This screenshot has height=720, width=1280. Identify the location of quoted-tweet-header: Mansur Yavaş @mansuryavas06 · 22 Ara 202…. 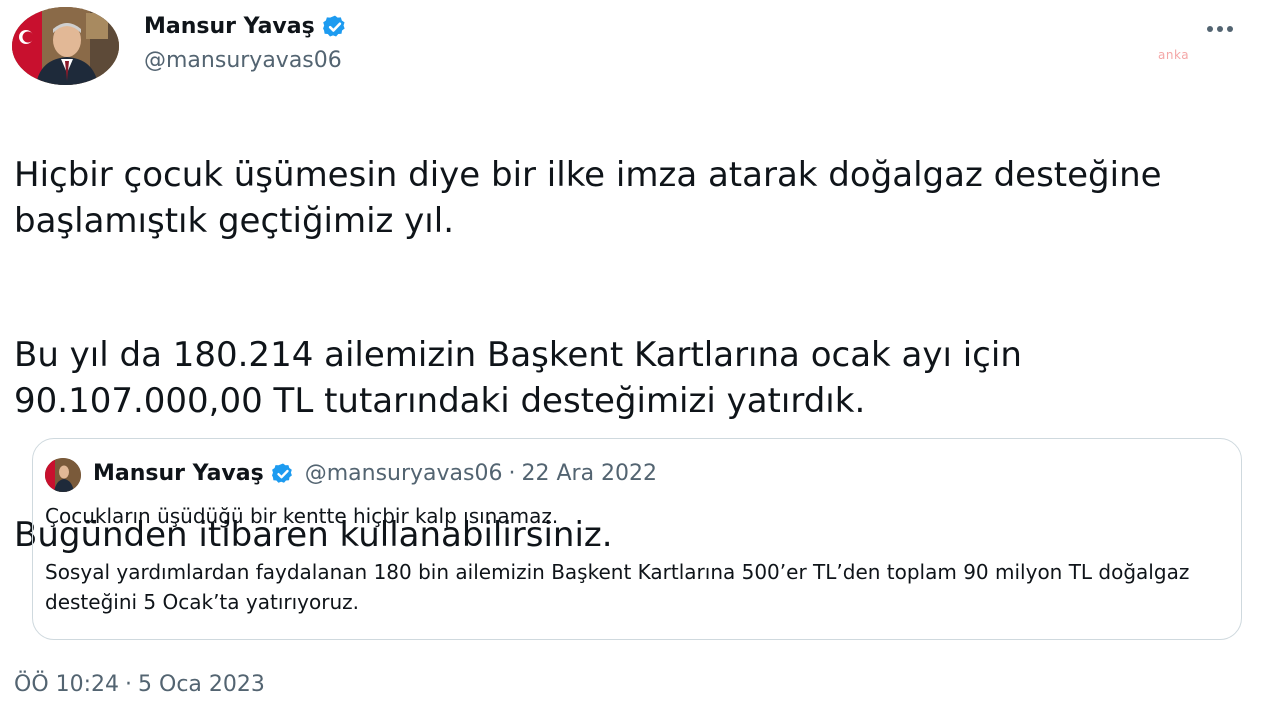
(375, 474).